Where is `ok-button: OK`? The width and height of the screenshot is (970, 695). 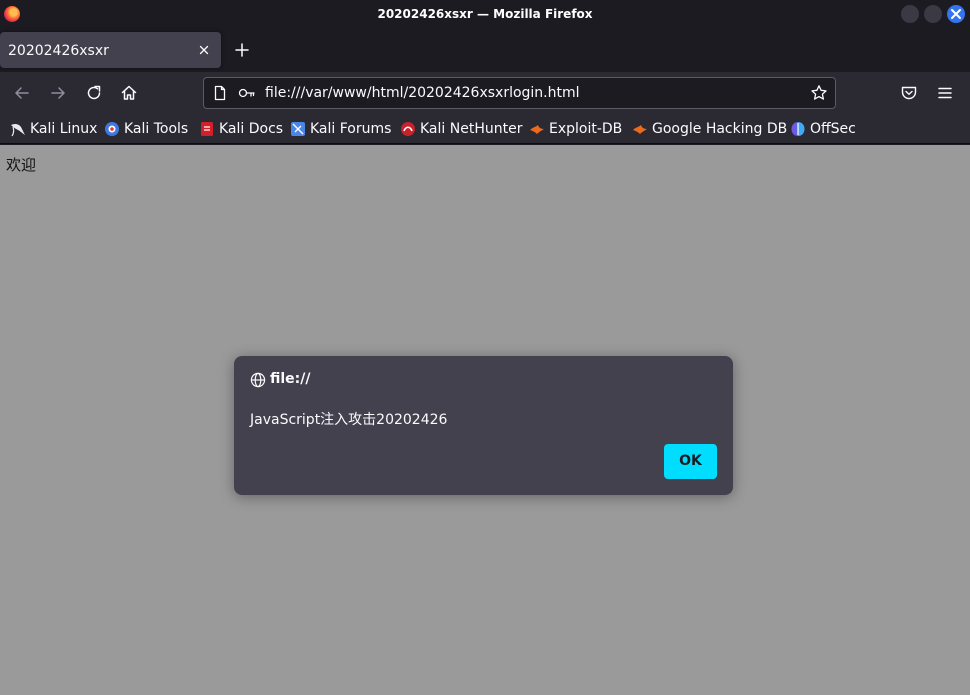
ok-button: OK is located at coordinates (690, 461).